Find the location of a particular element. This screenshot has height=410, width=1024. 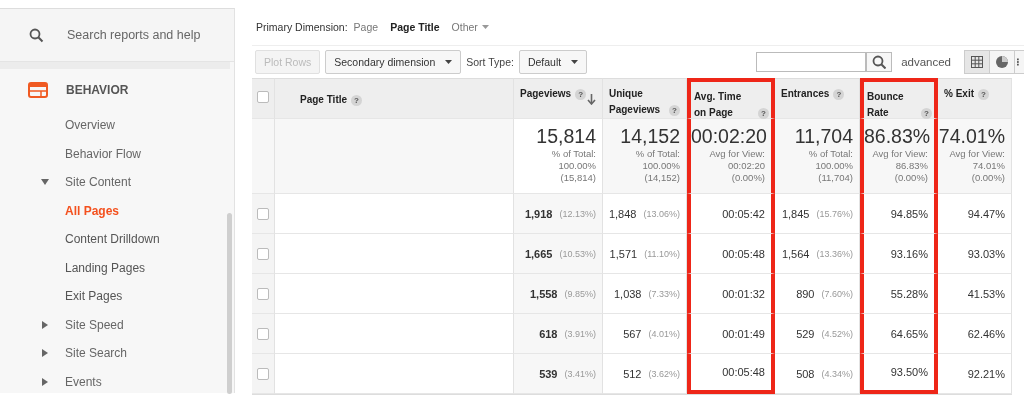

nav-item: Site Speed is located at coordinates (94, 324).